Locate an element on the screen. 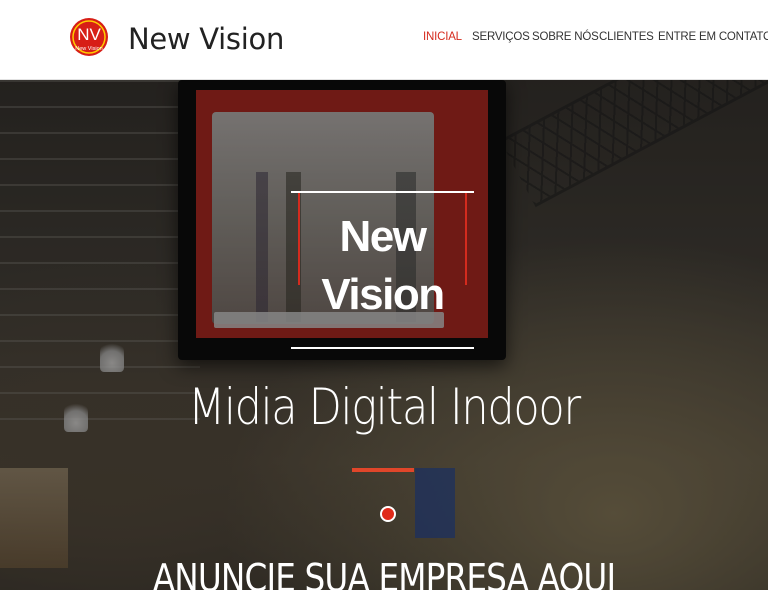 This screenshot has height=590, width=768. nav-item-clientes: CLIENTES is located at coordinates (626, 37).